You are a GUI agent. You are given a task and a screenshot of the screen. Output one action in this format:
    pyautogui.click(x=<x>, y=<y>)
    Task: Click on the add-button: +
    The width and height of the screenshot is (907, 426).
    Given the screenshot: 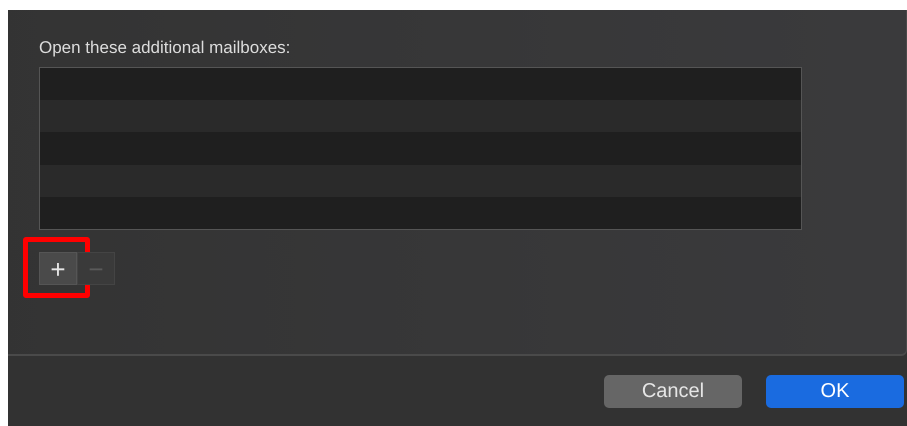 What is the action you would take?
    pyautogui.click(x=58, y=268)
    